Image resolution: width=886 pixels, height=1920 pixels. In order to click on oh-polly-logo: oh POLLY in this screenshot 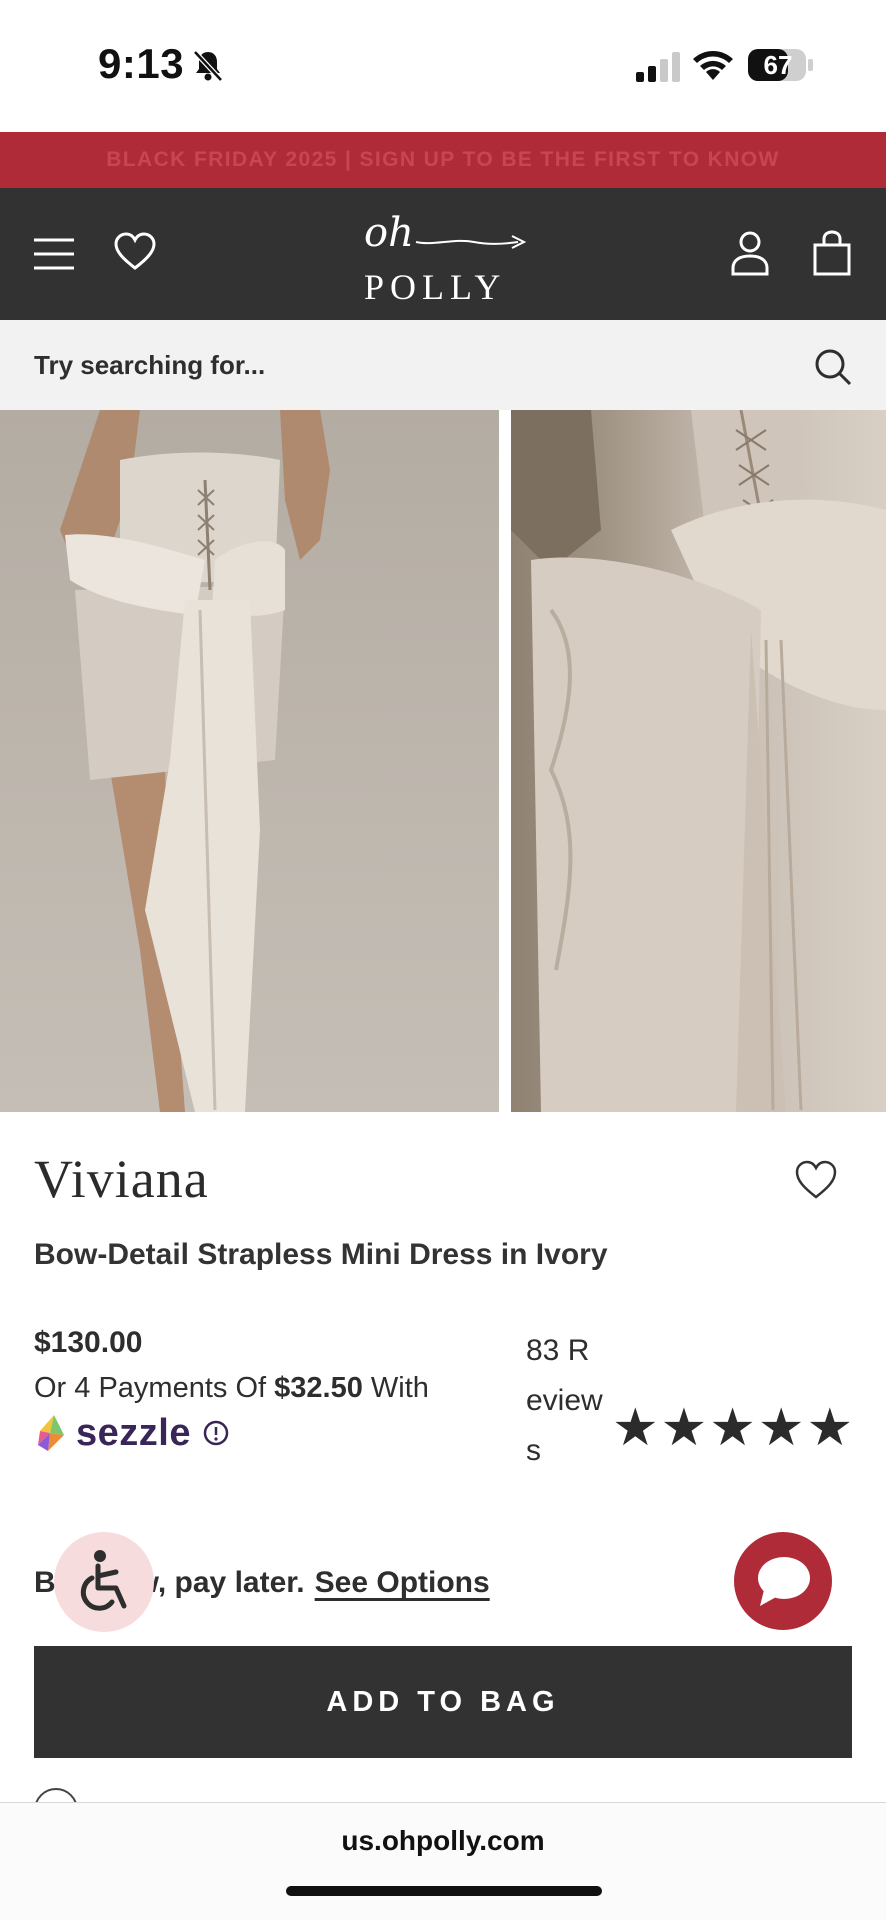, I will do `click(445, 258)`.